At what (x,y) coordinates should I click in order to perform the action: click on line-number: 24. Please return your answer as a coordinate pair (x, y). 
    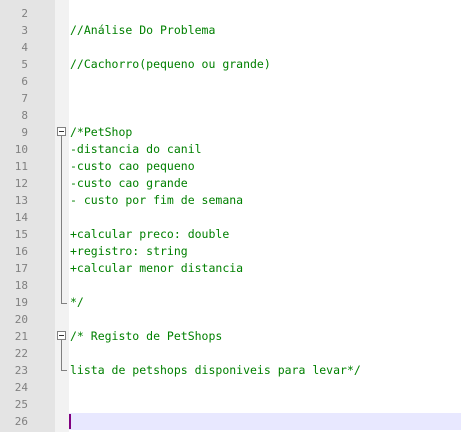
    Looking at the image, I should click on (21, 387).